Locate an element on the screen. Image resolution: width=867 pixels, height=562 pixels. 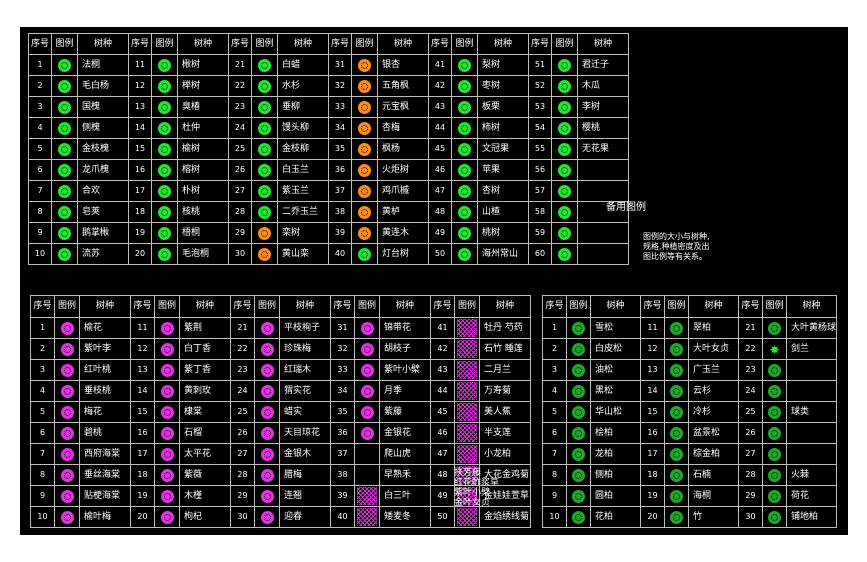
species-name: 迎春 is located at coordinates (305, 517).